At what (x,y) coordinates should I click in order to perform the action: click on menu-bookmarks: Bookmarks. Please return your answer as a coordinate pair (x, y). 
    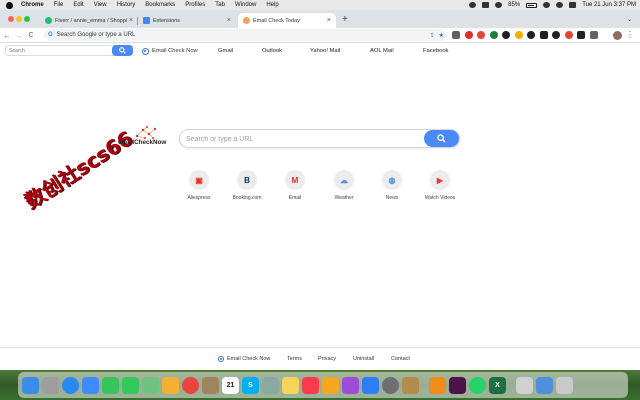
    Looking at the image, I should click on (160, 5).